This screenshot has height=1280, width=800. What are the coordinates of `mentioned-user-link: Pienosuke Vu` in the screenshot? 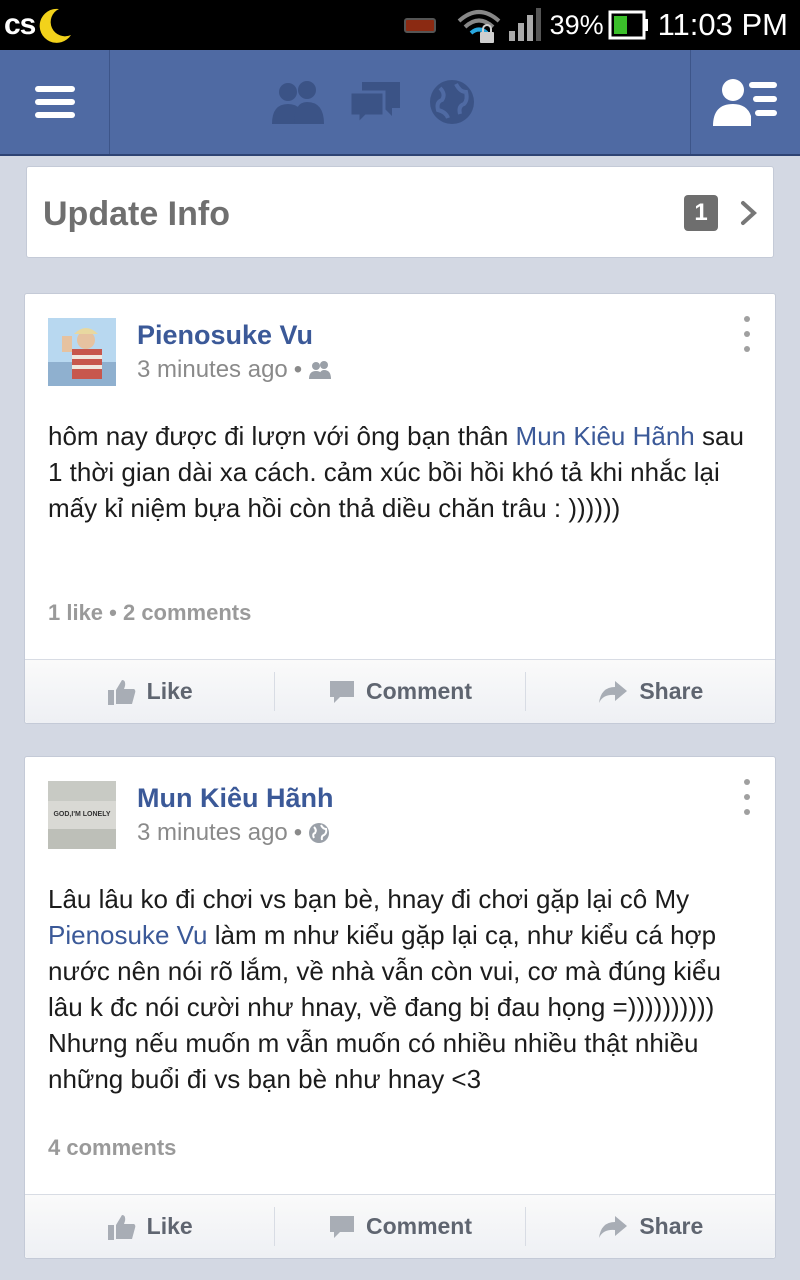 It's located at (127, 935).